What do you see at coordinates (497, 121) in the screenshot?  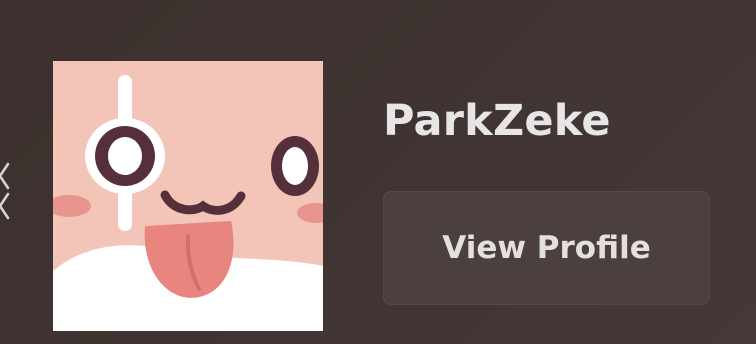 I see `username: ParkZeke` at bounding box center [497, 121].